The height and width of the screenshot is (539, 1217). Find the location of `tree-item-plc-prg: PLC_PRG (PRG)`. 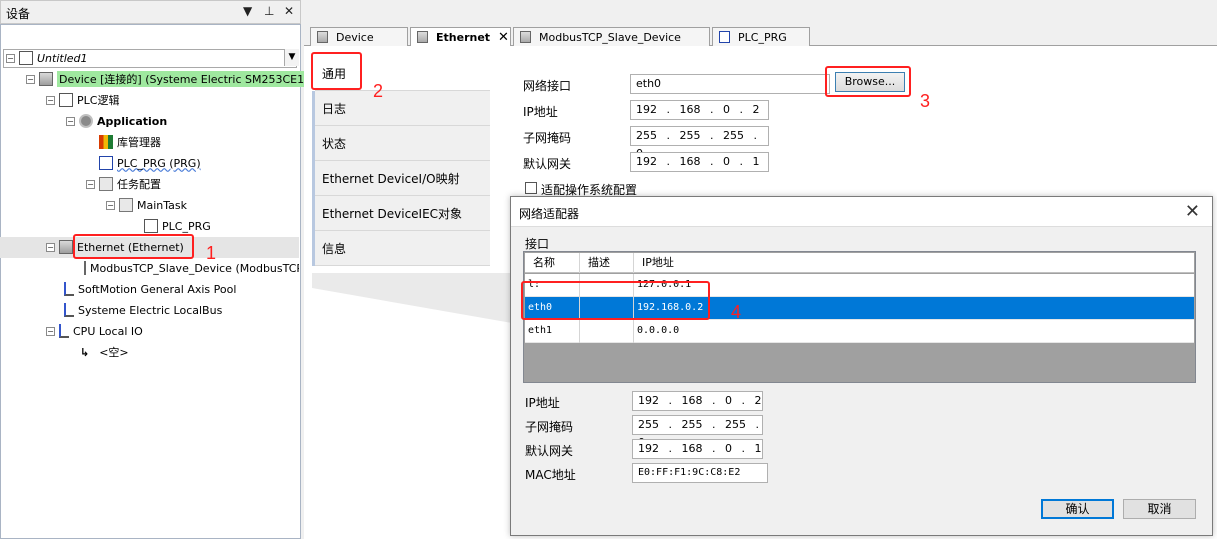

tree-item-plc-prg: PLC_PRG (PRG) is located at coordinates (150, 163).